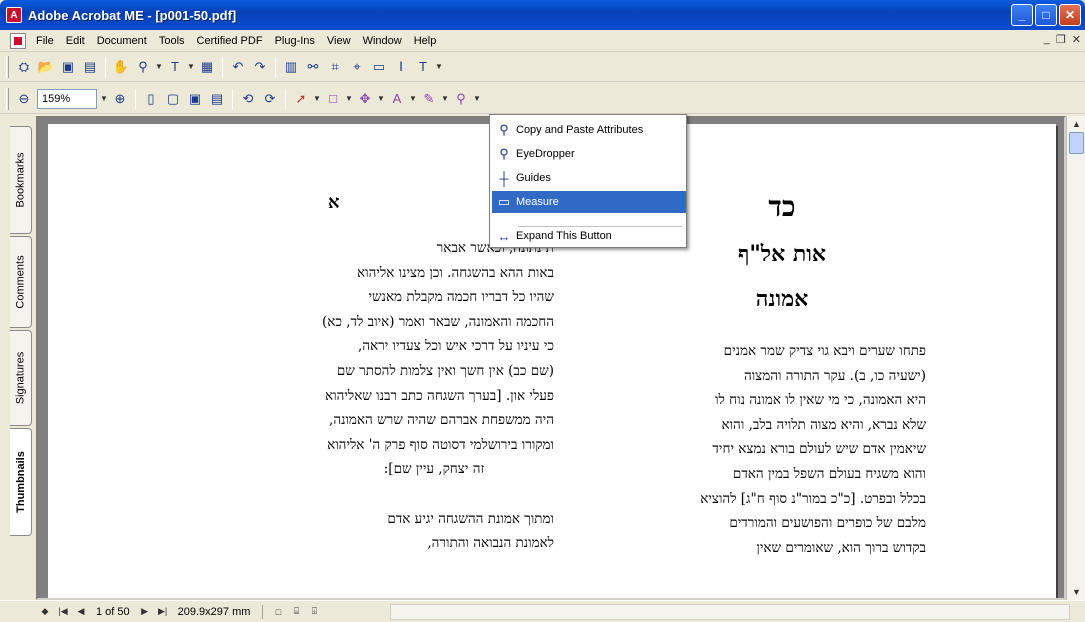  I want to click on toolbar-separator, so click(232, 98).